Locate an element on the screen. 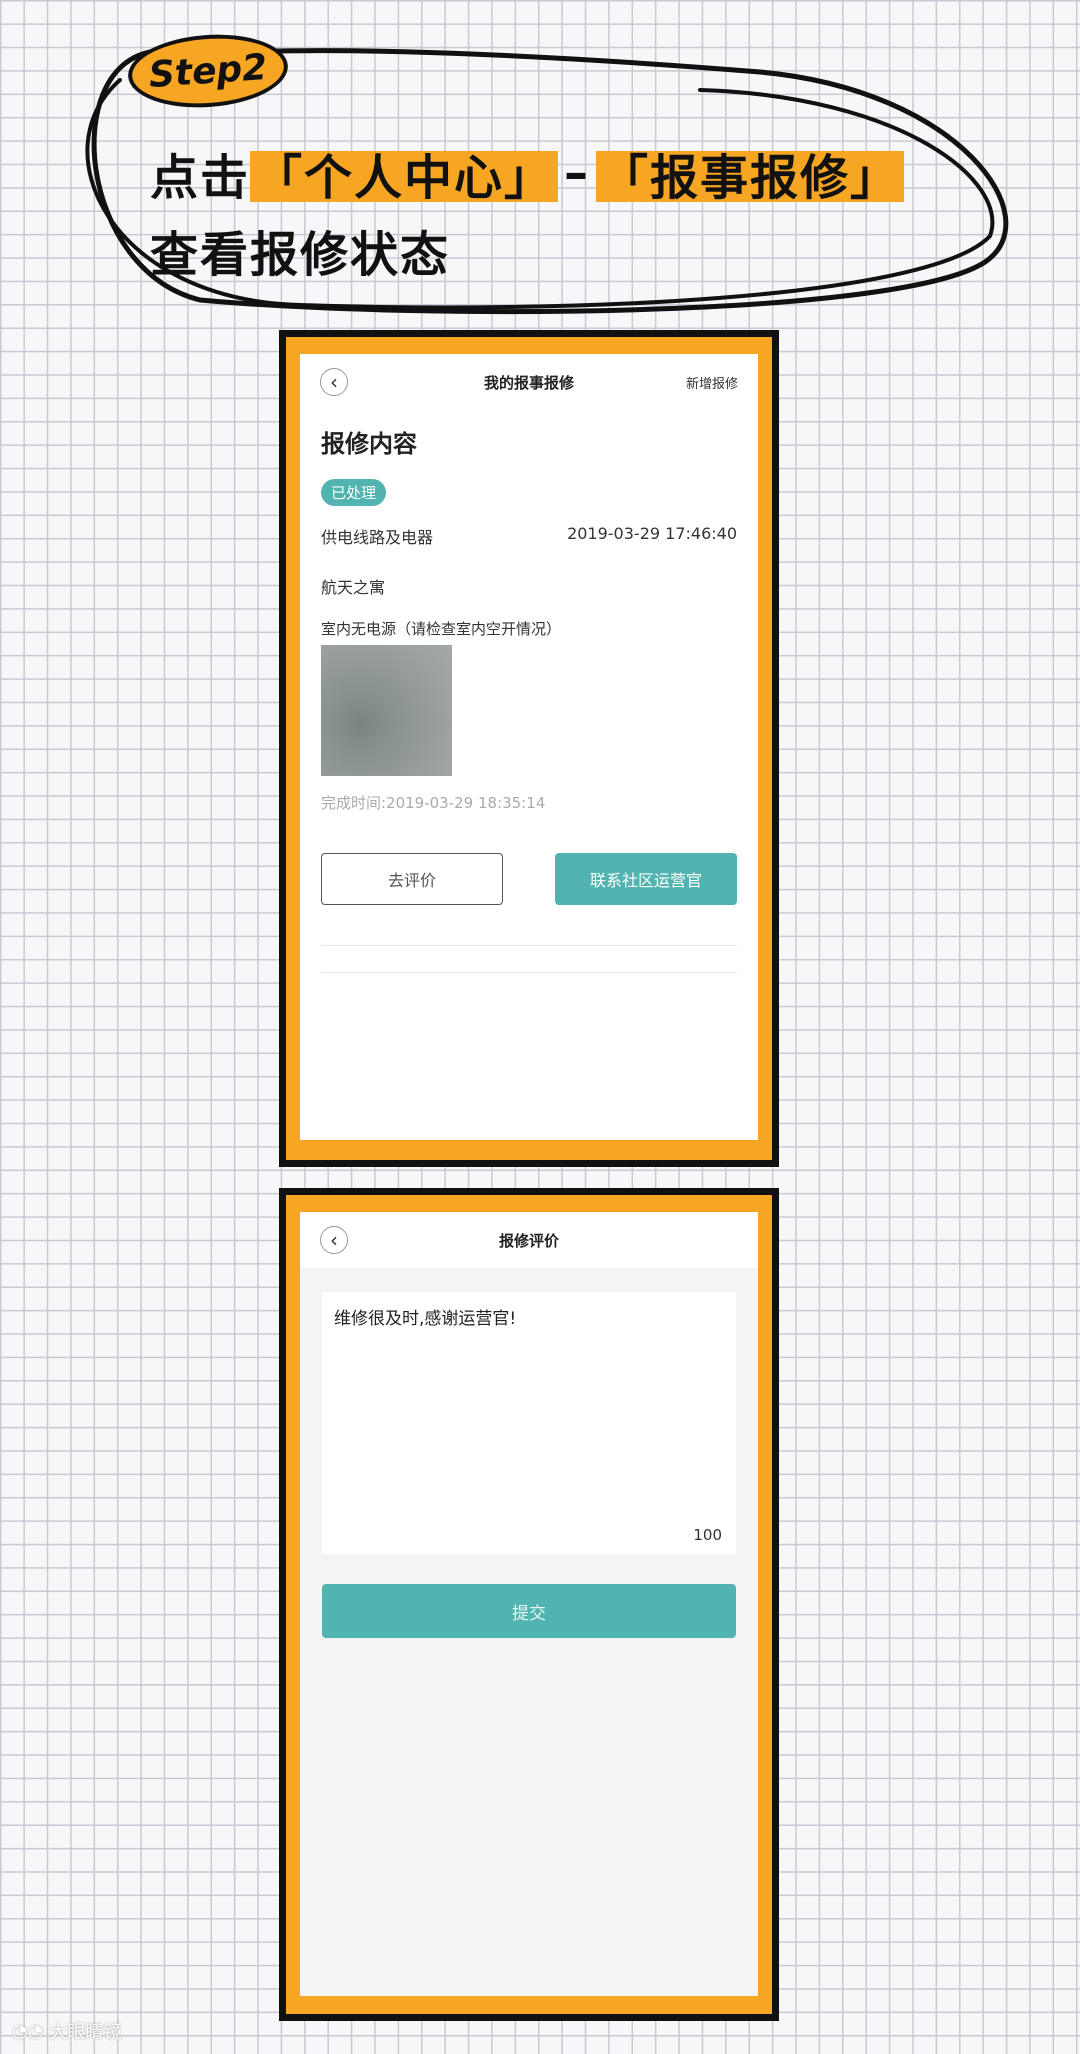  review-text: 维修很及时,感谢运营官! is located at coordinates (425, 1319).